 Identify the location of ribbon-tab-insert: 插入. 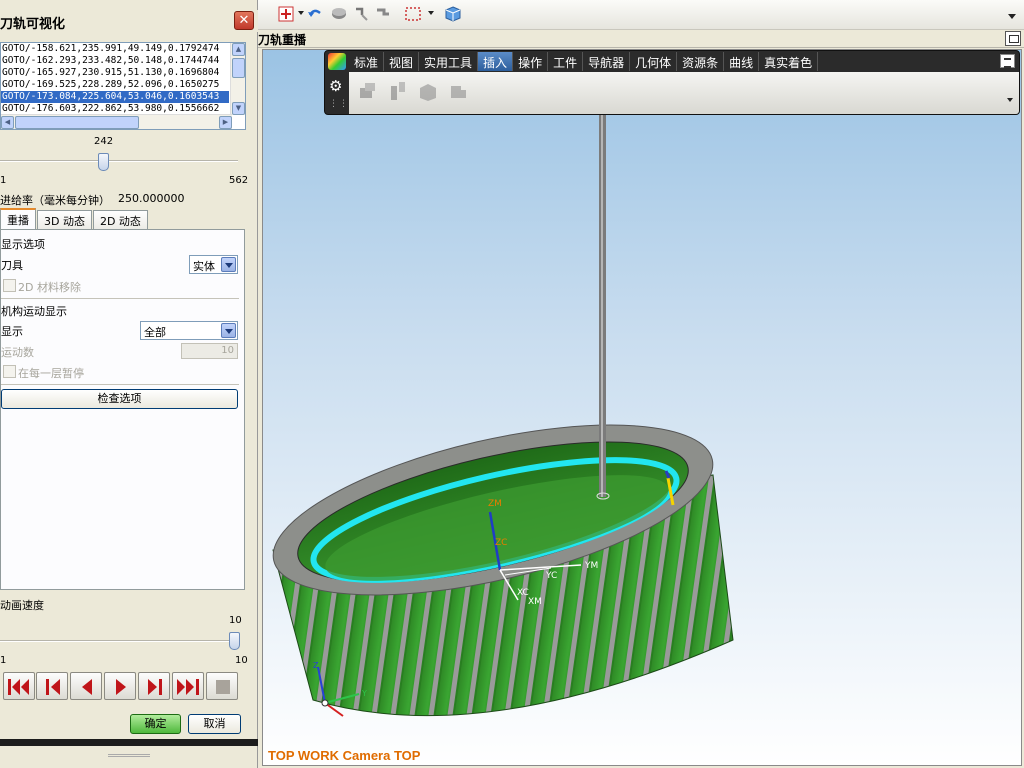
(496, 61).